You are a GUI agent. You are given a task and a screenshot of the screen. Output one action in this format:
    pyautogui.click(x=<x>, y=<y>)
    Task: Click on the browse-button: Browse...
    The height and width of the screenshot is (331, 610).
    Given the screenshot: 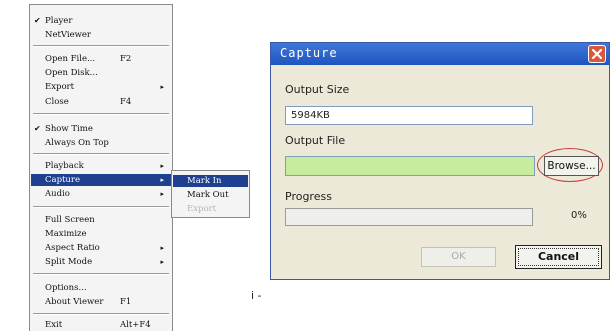 What is the action you would take?
    pyautogui.click(x=571, y=166)
    